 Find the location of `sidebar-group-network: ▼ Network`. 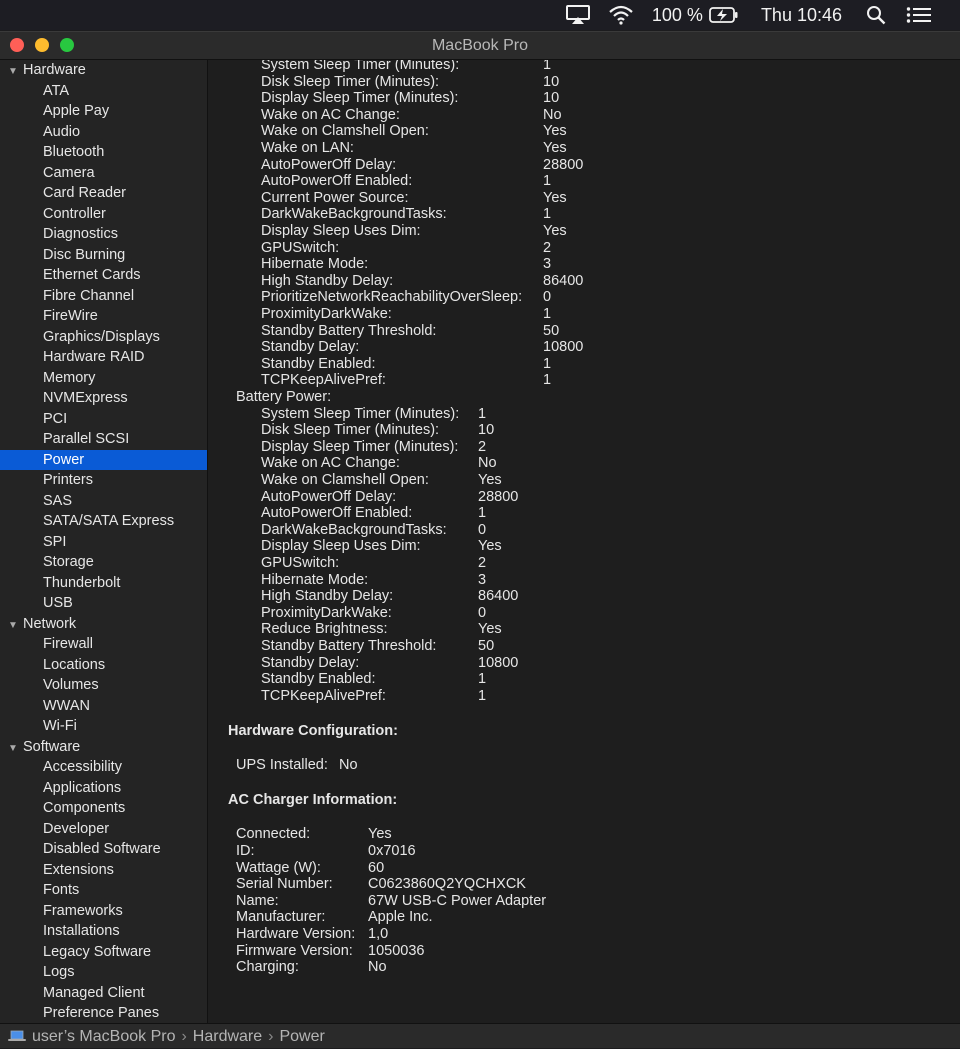

sidebar-group-network: ▼ Network is located at coordinates (103, 624).